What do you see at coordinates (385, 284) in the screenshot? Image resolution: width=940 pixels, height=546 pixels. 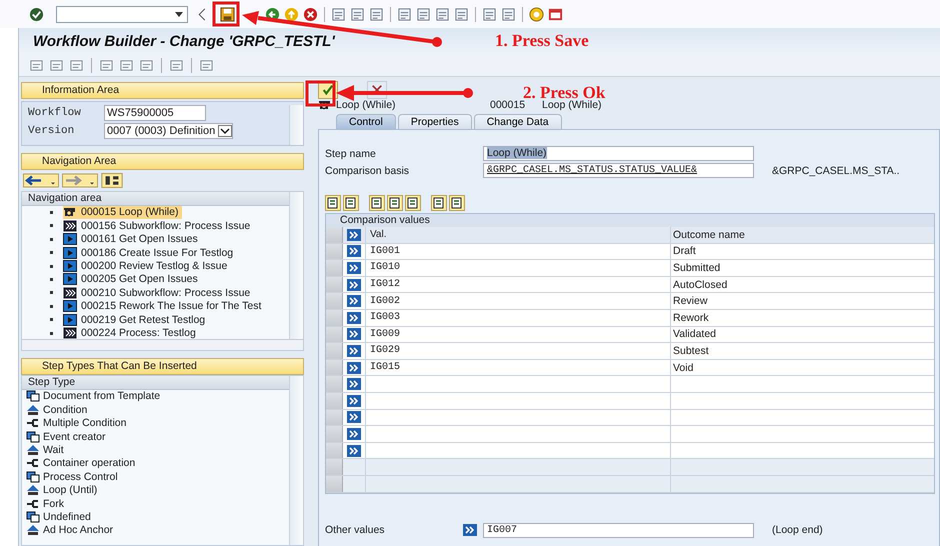 I see `table-cell: IG012` at bounding box center [385, 284].